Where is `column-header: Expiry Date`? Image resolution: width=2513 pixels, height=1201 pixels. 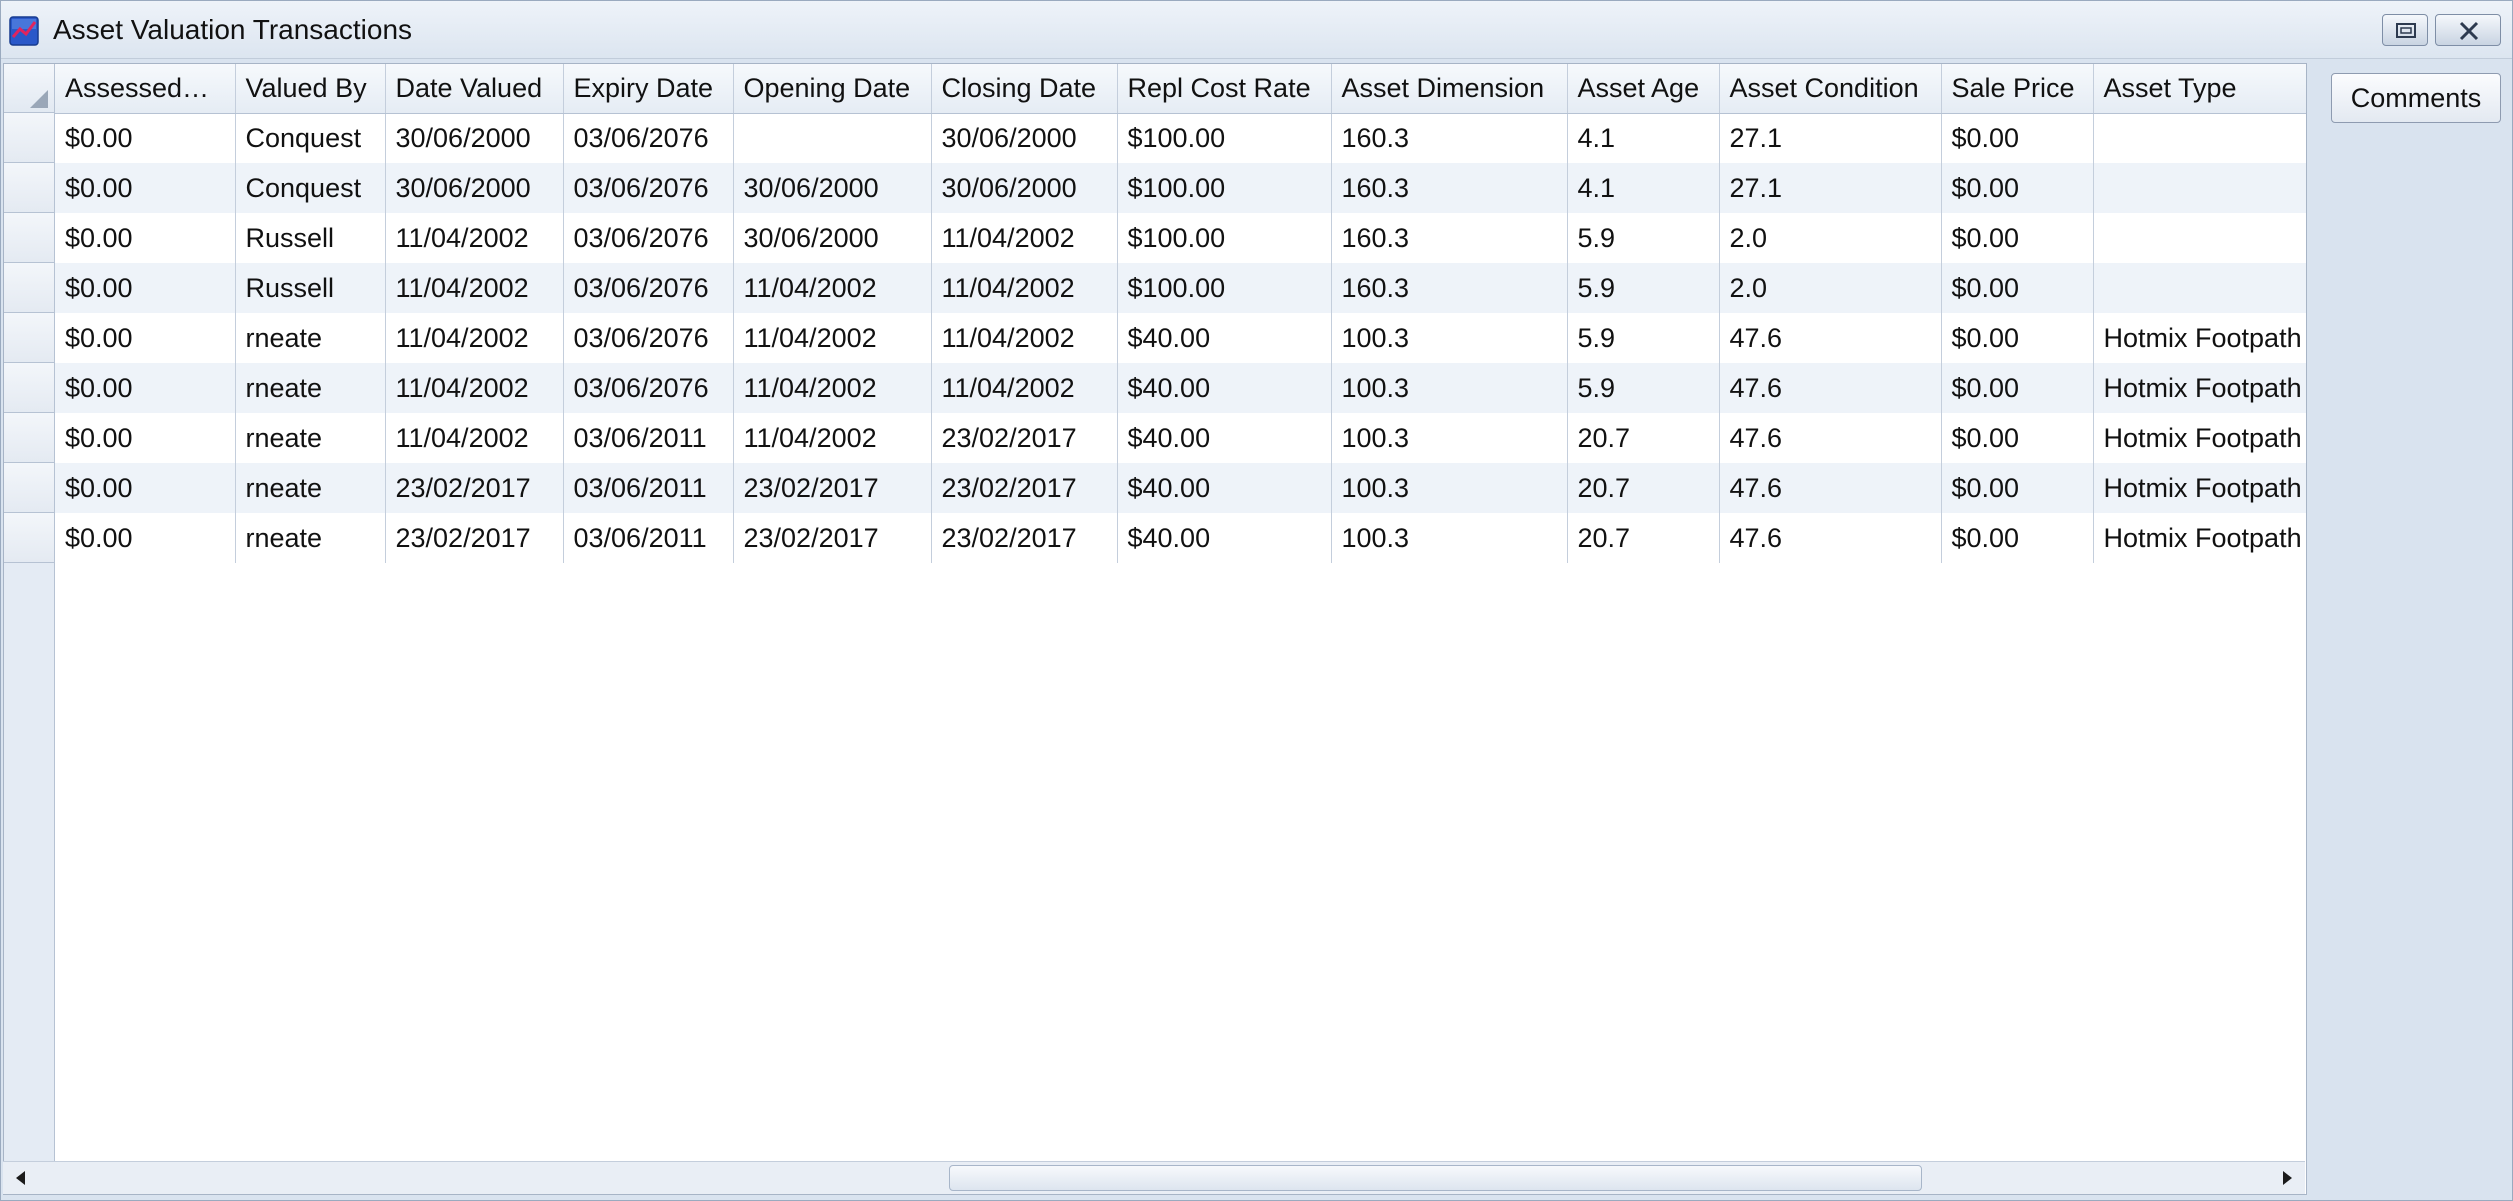 column-header: Expiry Date is located at coordinates (648, 89).